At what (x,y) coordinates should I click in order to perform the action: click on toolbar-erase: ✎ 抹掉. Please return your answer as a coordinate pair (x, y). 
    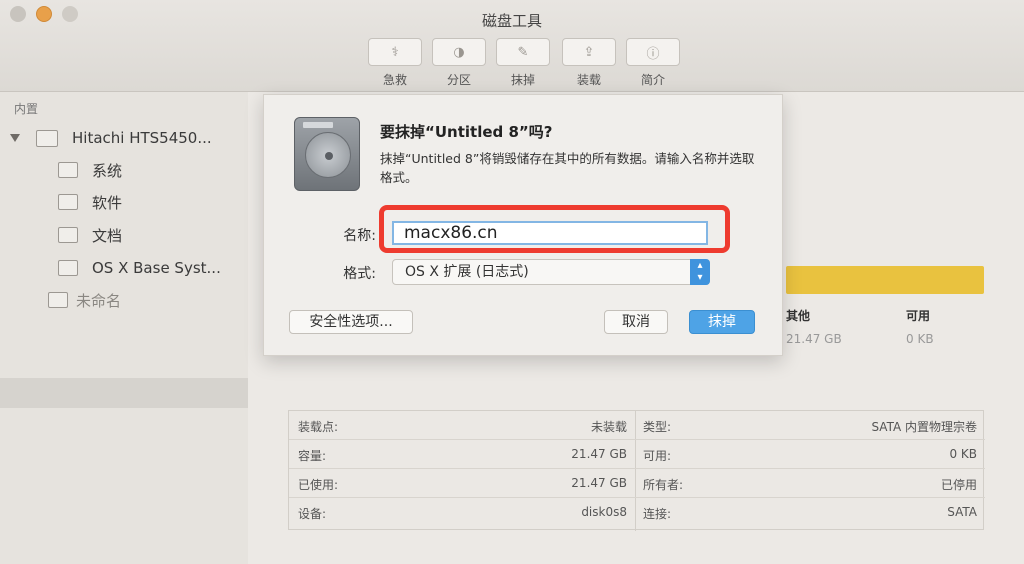
    Looking at the image, I should click on (523, 63).